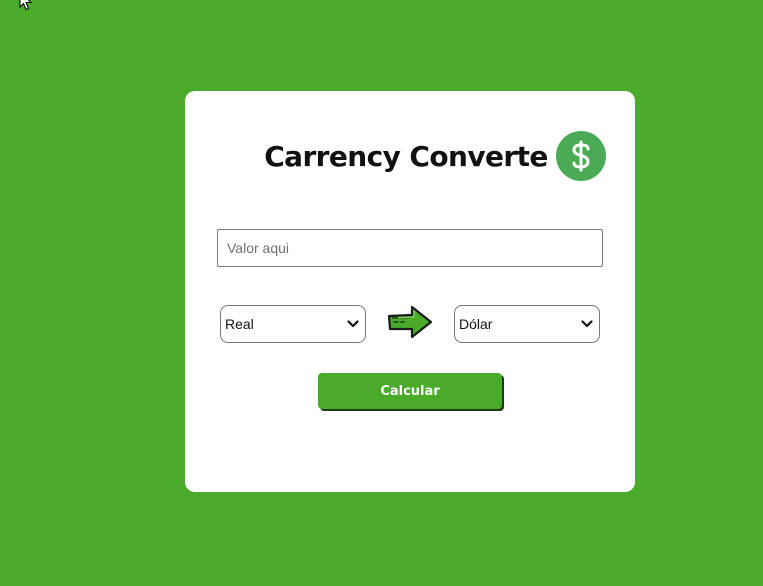 The image size is (763, 586). Describe the element at coordinates (239, 324) in the screenshot. I see `from-currency-label: Real` at that location.